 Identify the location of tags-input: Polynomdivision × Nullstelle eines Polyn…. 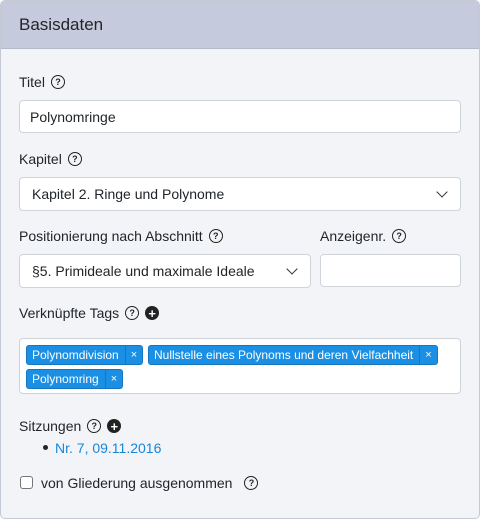
(240, 366).